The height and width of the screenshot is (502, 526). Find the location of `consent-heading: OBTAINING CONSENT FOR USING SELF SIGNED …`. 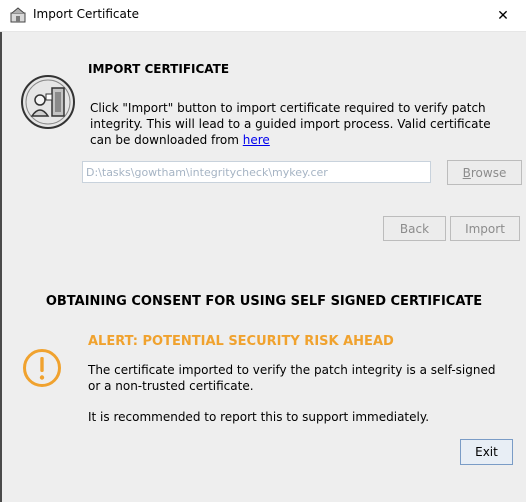

consent-heading: OBTAINING CONSENT FOR USING SELF SIGNED … is located at coordinates (264, 301).